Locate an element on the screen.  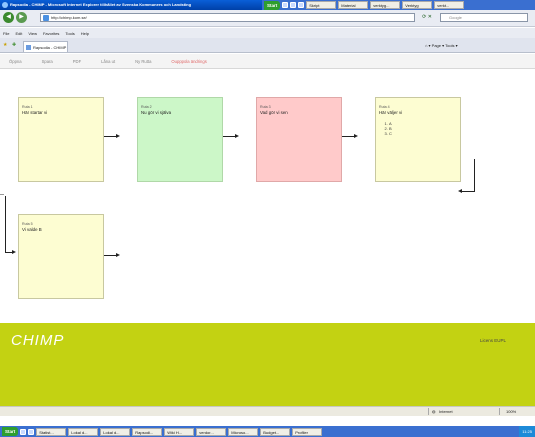
desktop-gap is located at coordinates (267, 421).